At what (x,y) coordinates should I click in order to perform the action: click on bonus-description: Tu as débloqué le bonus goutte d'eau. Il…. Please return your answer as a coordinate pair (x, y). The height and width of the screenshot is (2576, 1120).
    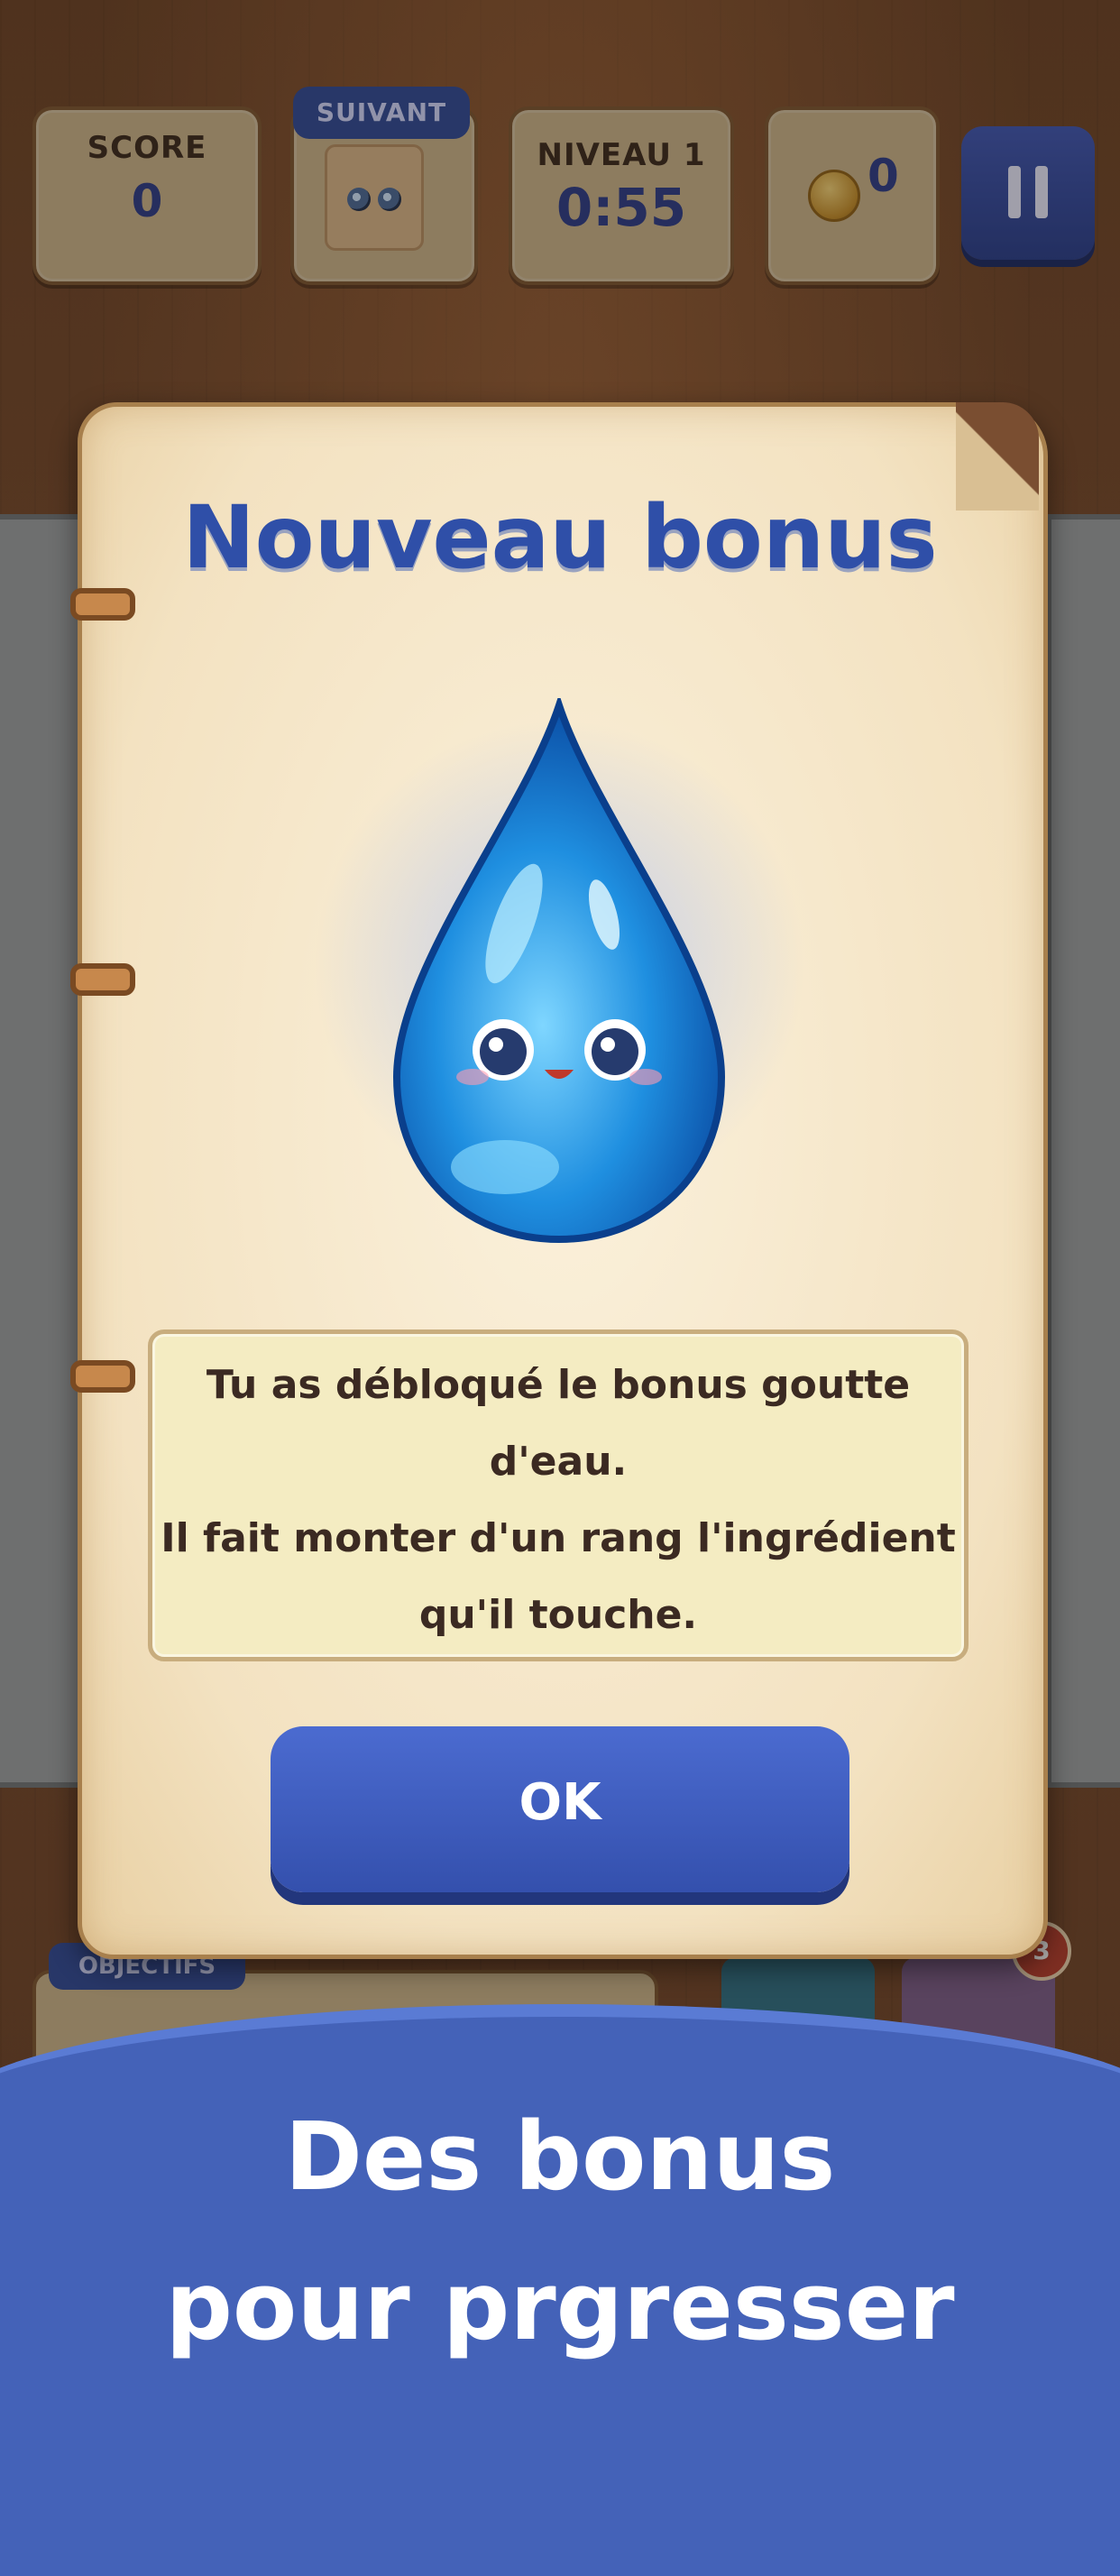
    Looking at the image, I should click on (558, 1495).